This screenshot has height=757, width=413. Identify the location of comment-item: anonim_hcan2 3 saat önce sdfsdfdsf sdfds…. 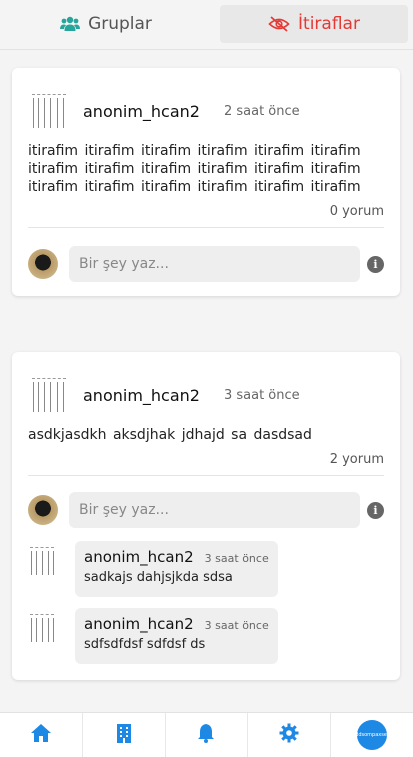
(153, 636).